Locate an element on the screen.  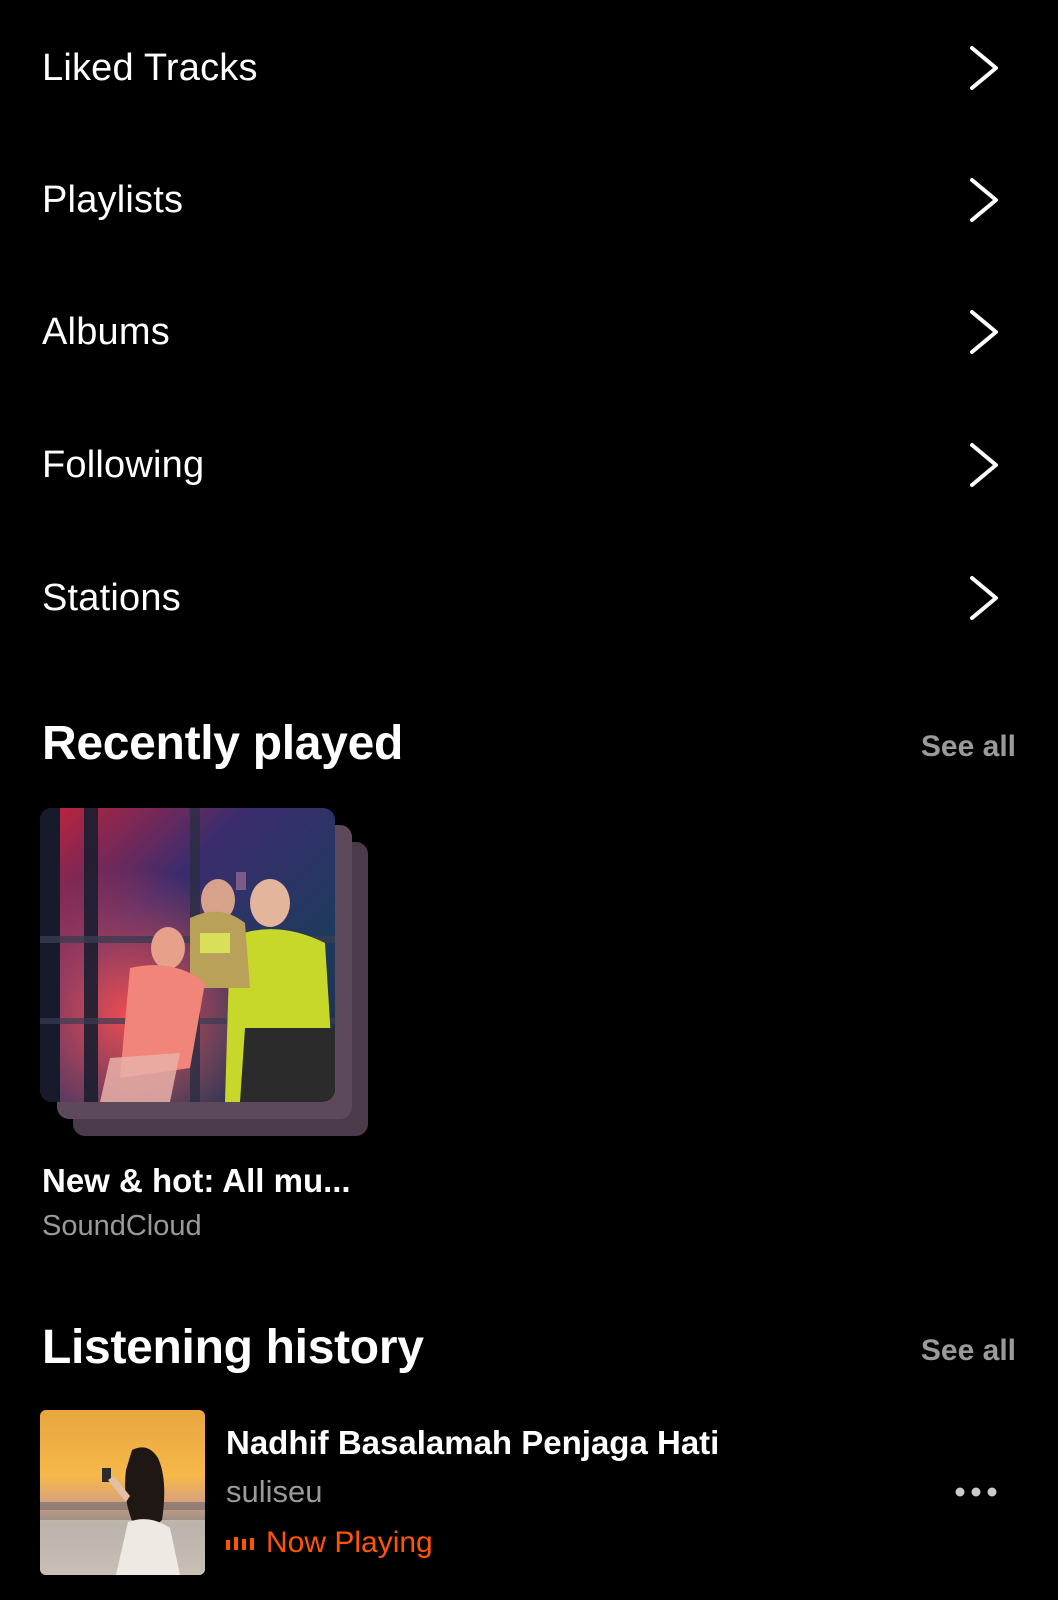
now-playing-label: Now Playing is located at coordinates (349, 1542).